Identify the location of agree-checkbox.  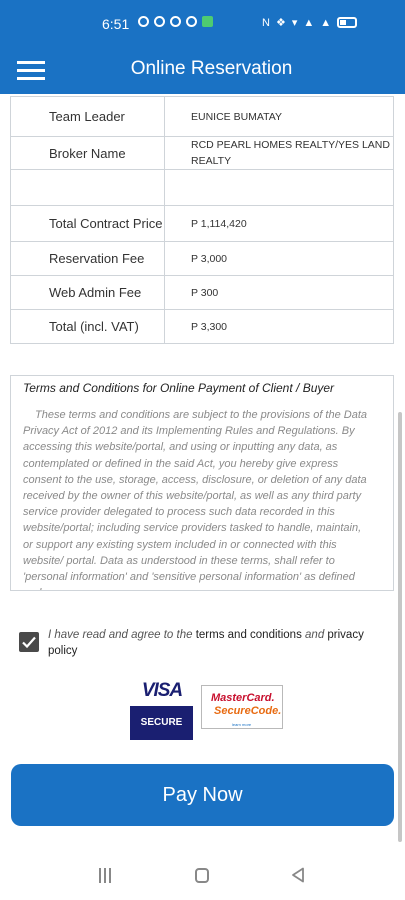
(29, 642).